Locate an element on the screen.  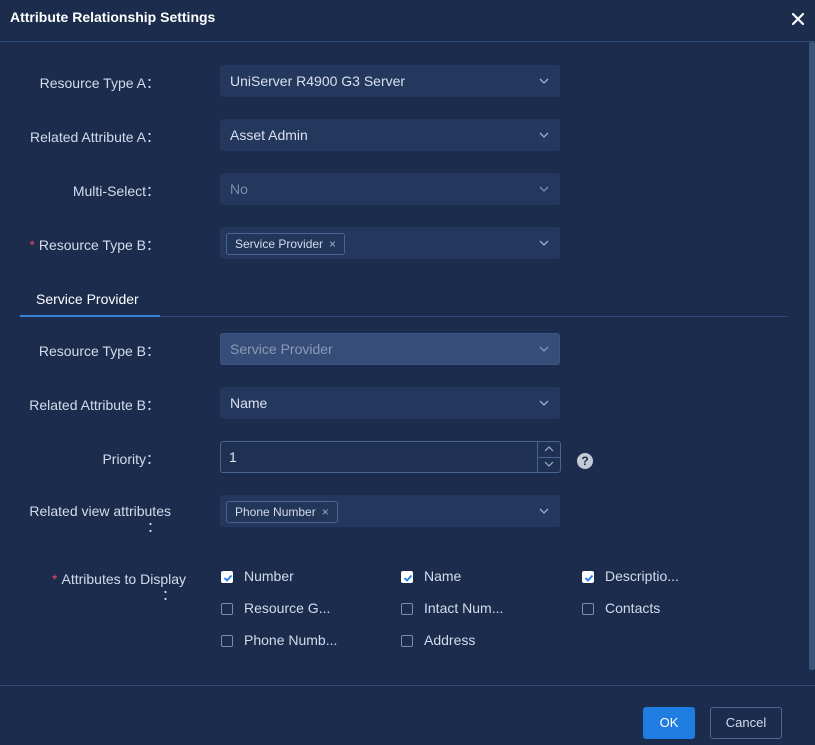
checkbox-label: Address is located at coordinates (450, 640).